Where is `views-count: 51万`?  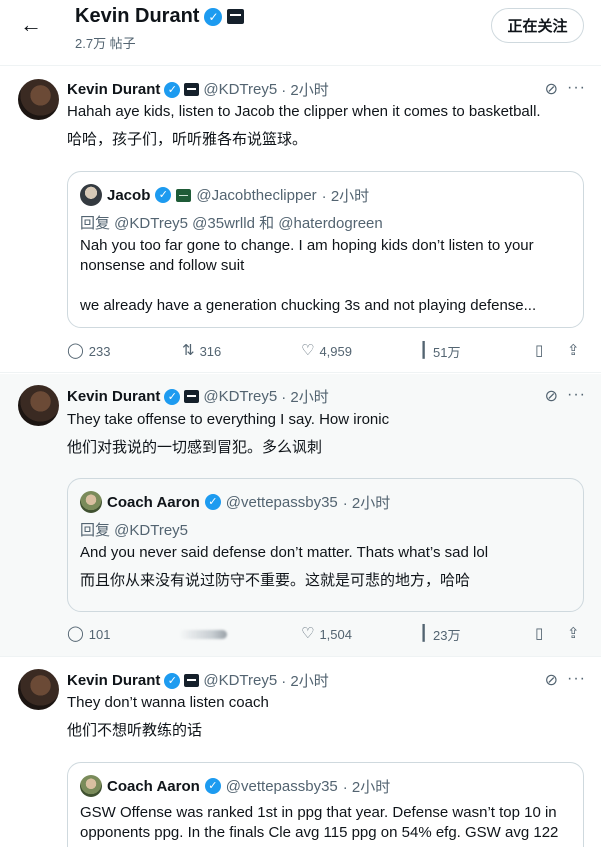
views-count: 51万 is located at coordinates (447, 352).